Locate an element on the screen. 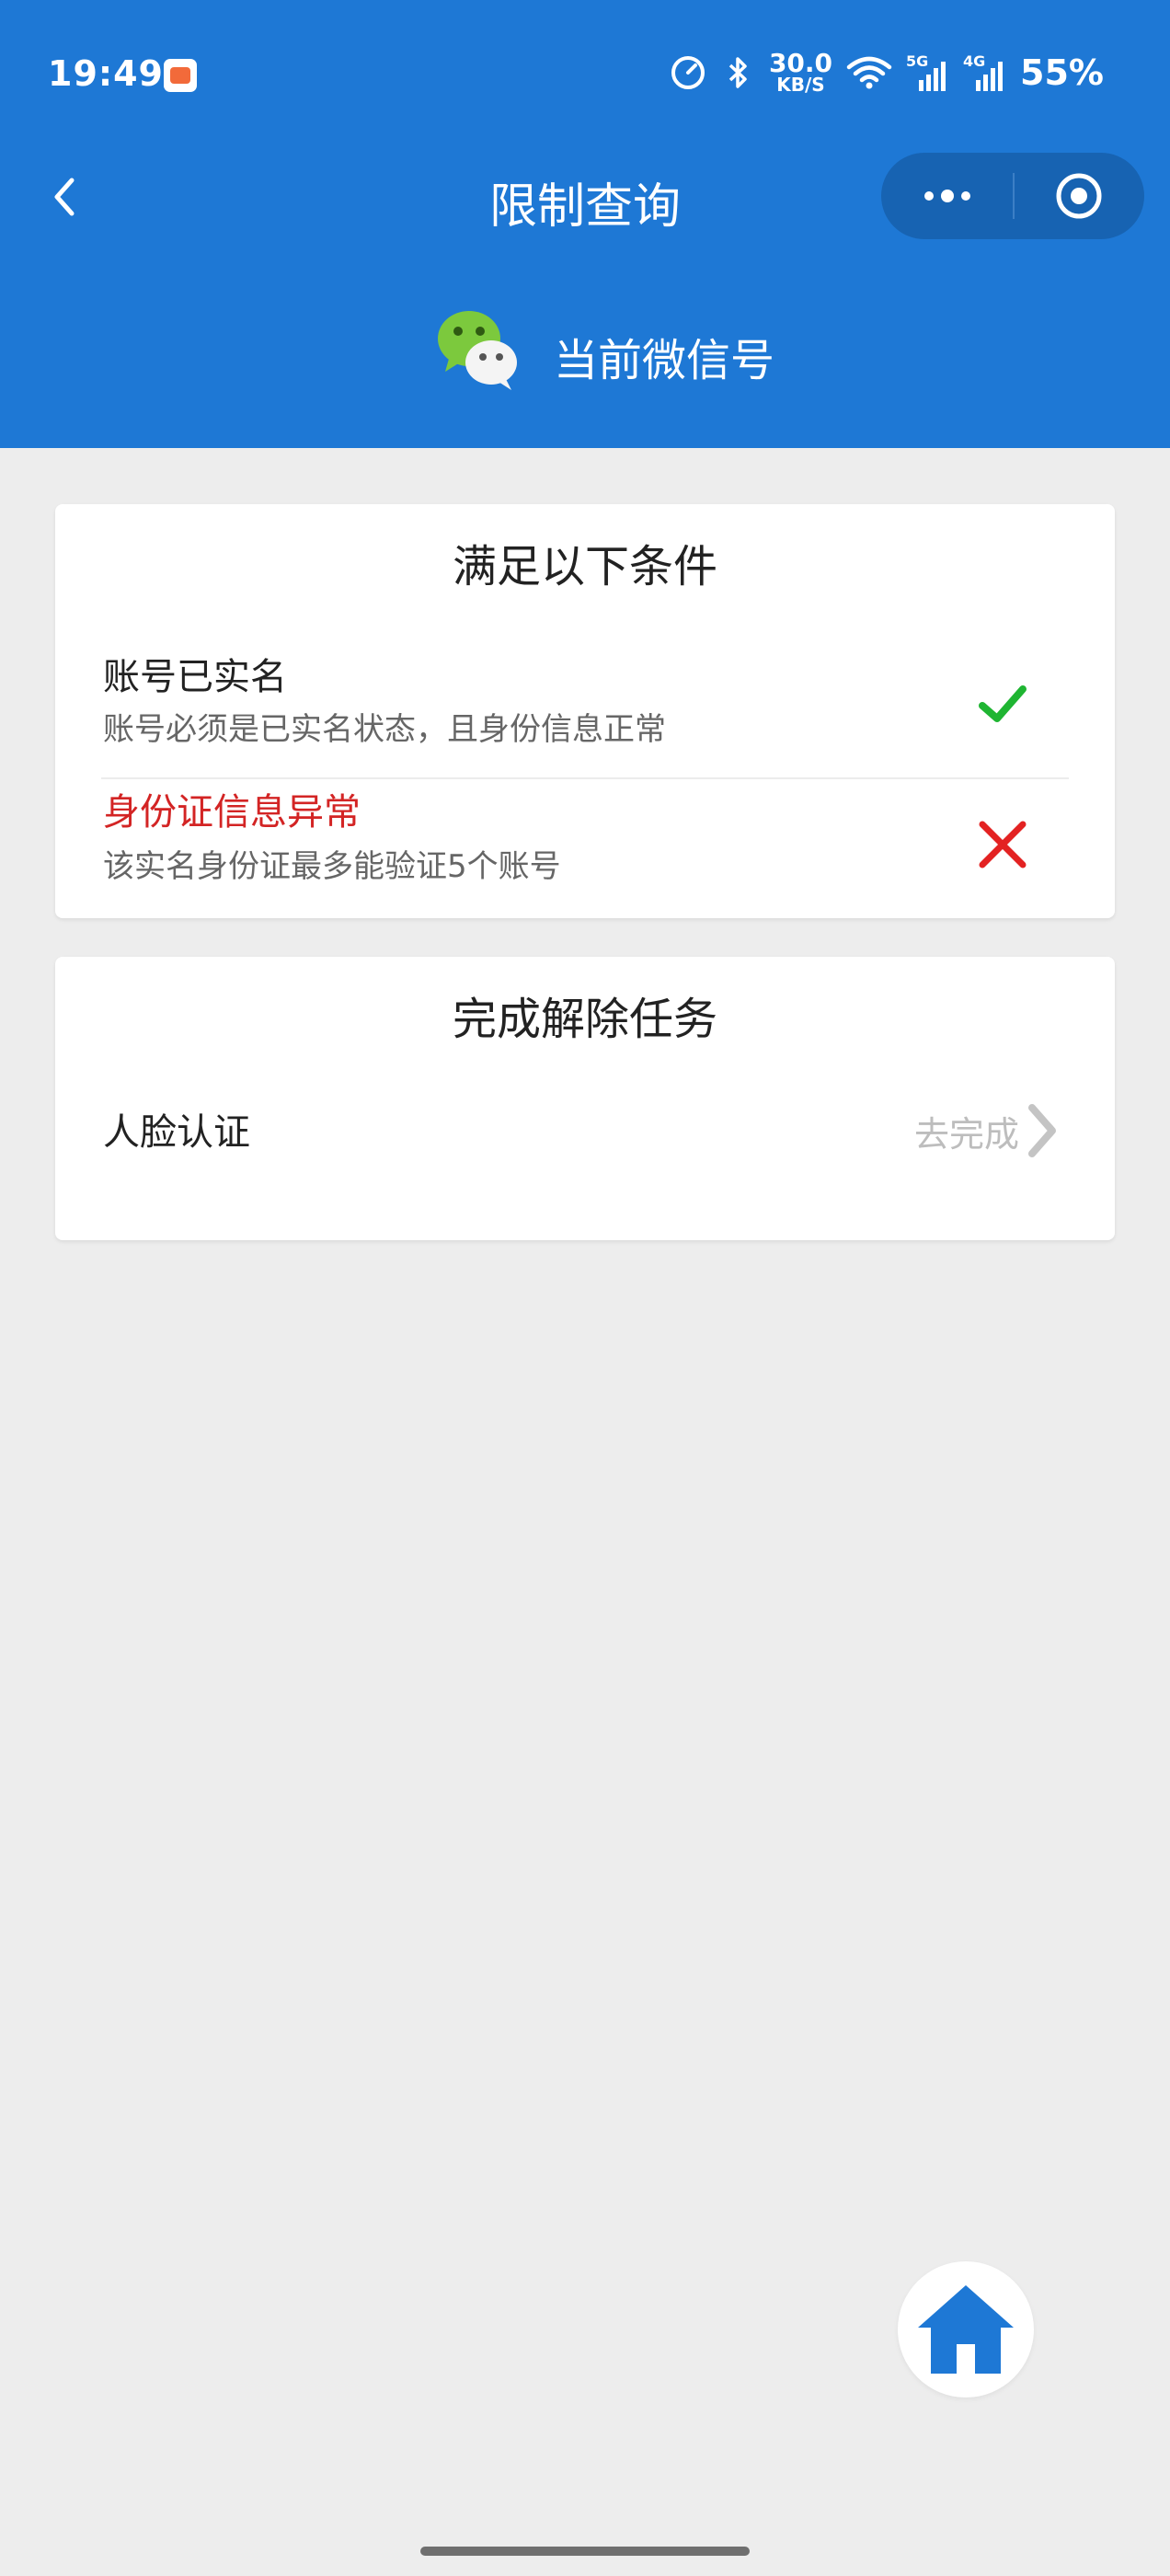  net-speed-unit: KB/S is located at coordinates (800, 85).